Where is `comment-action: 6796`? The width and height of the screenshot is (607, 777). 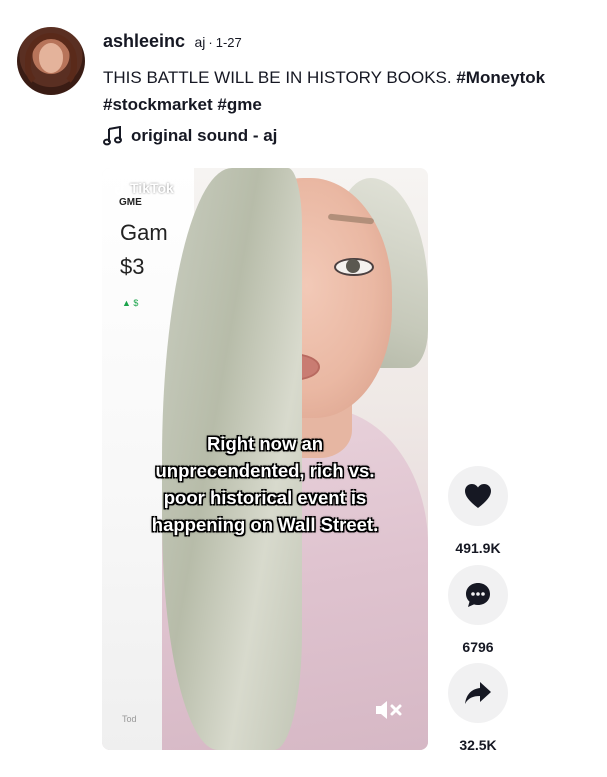 comment-action: 6796 is located at coordinates (478, 610).